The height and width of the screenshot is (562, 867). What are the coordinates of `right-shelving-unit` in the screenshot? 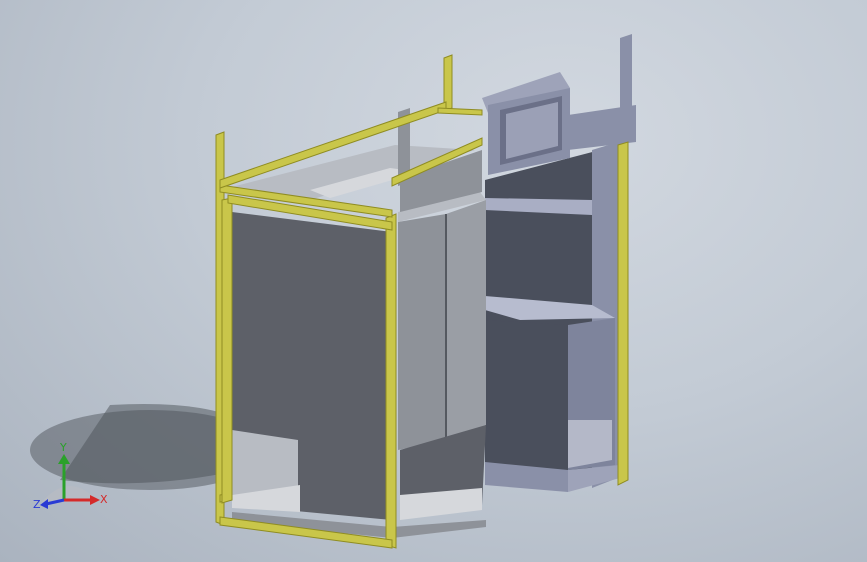 It's located at (559, 263).